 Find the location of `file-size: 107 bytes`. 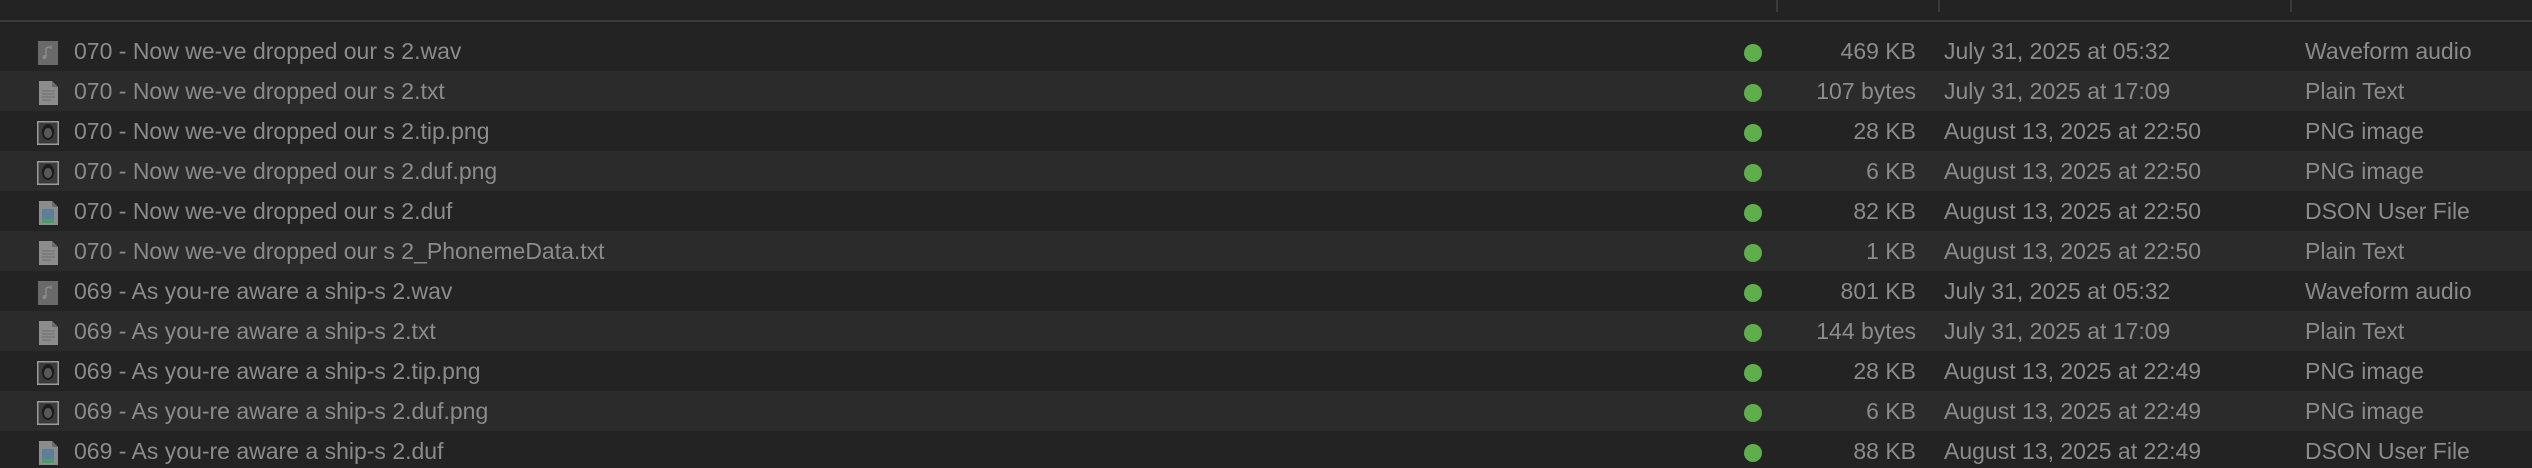

file-size: 107 bytes is located at coordinates (1866, 91).